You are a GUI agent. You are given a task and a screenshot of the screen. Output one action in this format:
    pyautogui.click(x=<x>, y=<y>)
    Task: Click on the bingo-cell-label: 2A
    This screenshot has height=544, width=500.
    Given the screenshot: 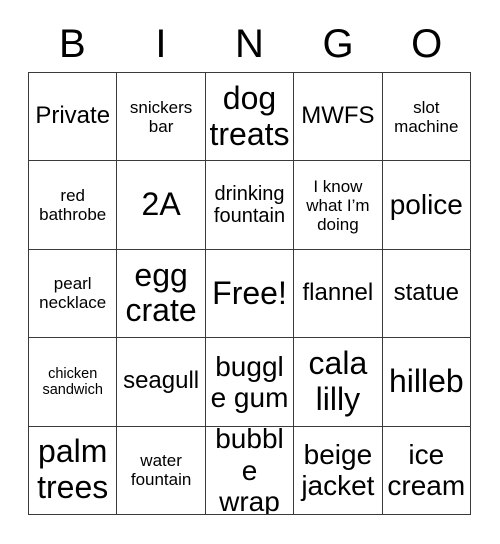 What is the action you would take?
    pyautogui.click(x=161, y=204)
    